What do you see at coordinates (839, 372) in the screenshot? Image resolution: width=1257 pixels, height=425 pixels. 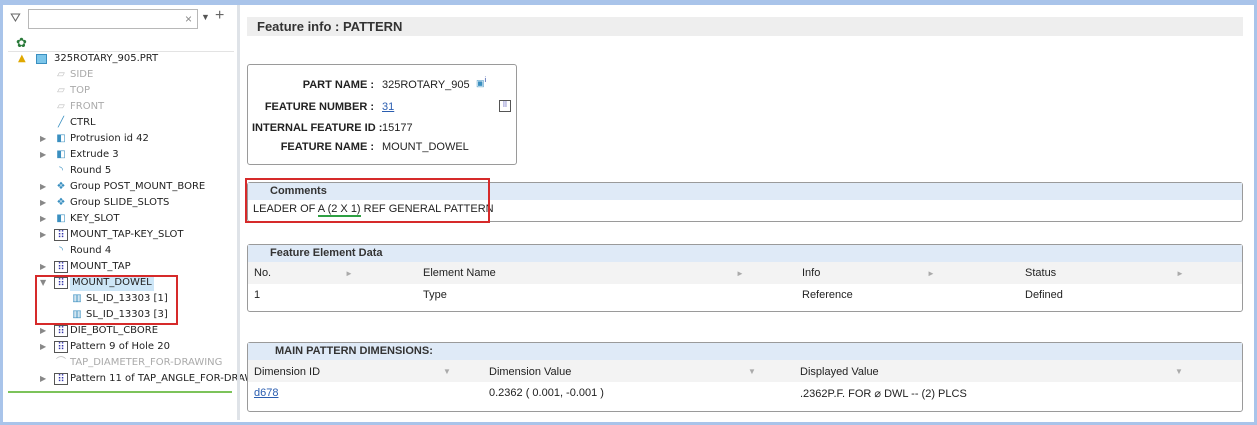 I see `col-displayed-value: Displayed Value` at bounding box center [839, 372].